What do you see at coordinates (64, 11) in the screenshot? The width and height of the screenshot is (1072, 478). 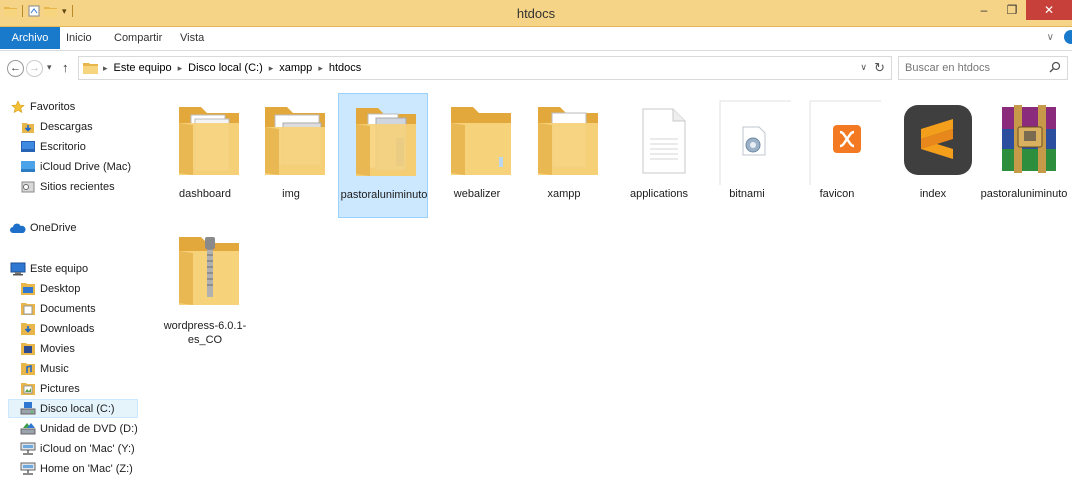 I see `customize-toolbar-icon: ▾` at bounding box center [64, 11].